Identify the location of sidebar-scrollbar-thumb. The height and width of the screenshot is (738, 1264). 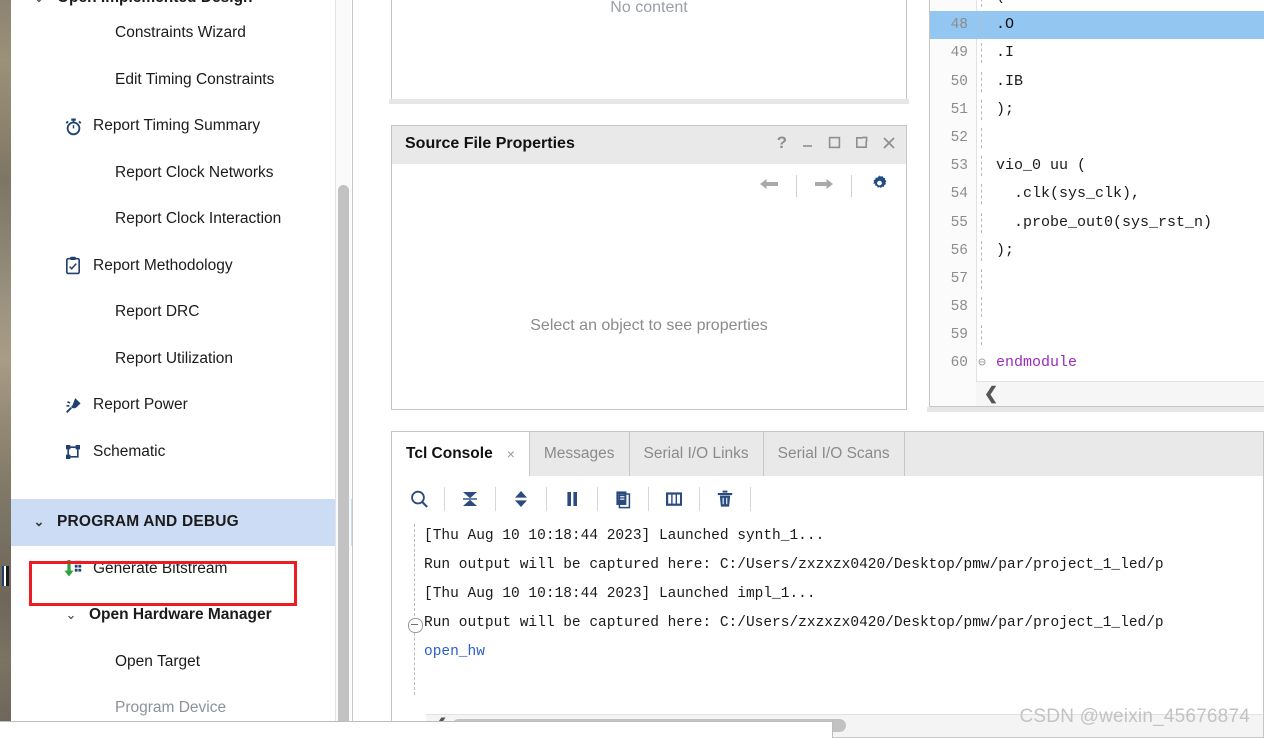
(343, 461).